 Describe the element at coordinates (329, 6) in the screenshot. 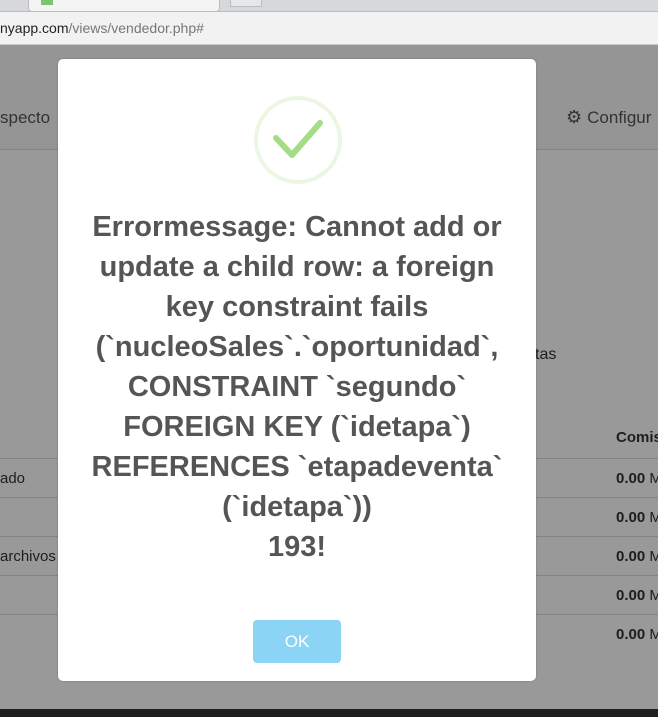

I see `browser-tabstrip` at that location.